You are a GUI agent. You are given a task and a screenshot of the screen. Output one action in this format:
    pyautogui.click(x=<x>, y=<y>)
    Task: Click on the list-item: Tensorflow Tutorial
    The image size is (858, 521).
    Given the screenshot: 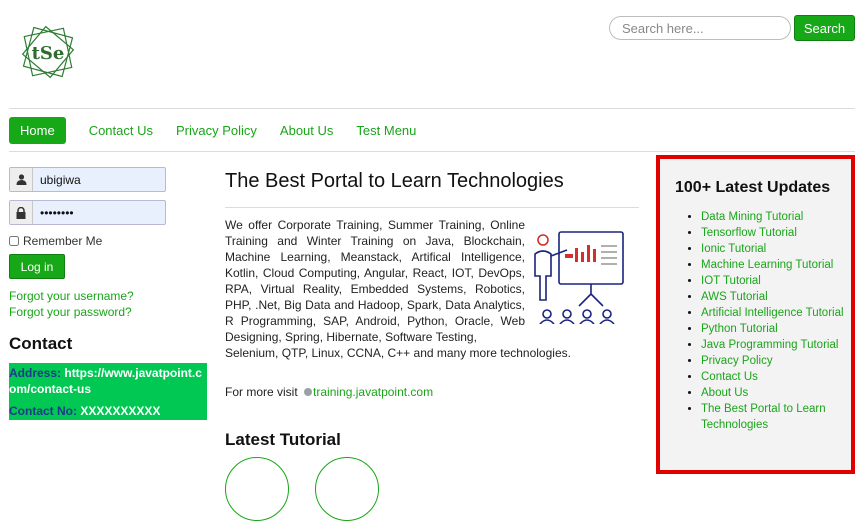 What is the action you would take?
    pyautogui.click(x=773, y=233)
    